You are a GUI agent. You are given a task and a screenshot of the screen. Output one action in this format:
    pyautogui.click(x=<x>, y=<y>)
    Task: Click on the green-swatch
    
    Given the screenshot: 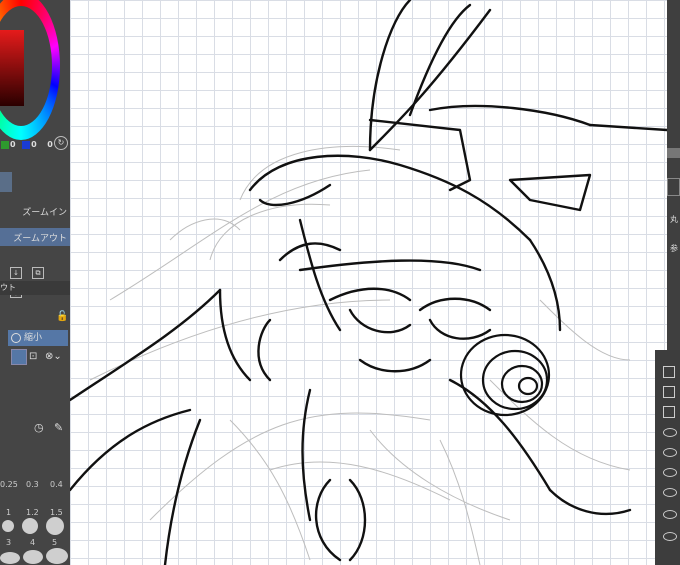 What is the action you would take?
    pyautogui.click(x=5, y=144)
    